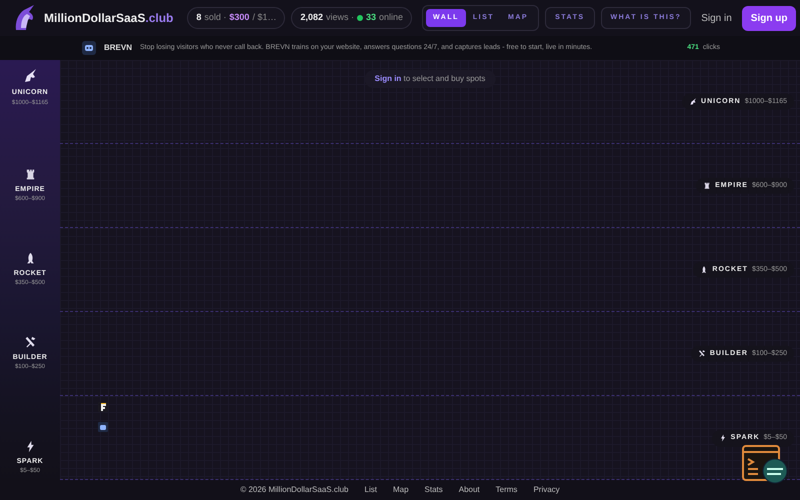 The height and width of the screenshot is (500, 800). What do you see at coordinates (507, 490) in the screenshot?
I see `footer-link: Terms` at bounding box center [507, 490].